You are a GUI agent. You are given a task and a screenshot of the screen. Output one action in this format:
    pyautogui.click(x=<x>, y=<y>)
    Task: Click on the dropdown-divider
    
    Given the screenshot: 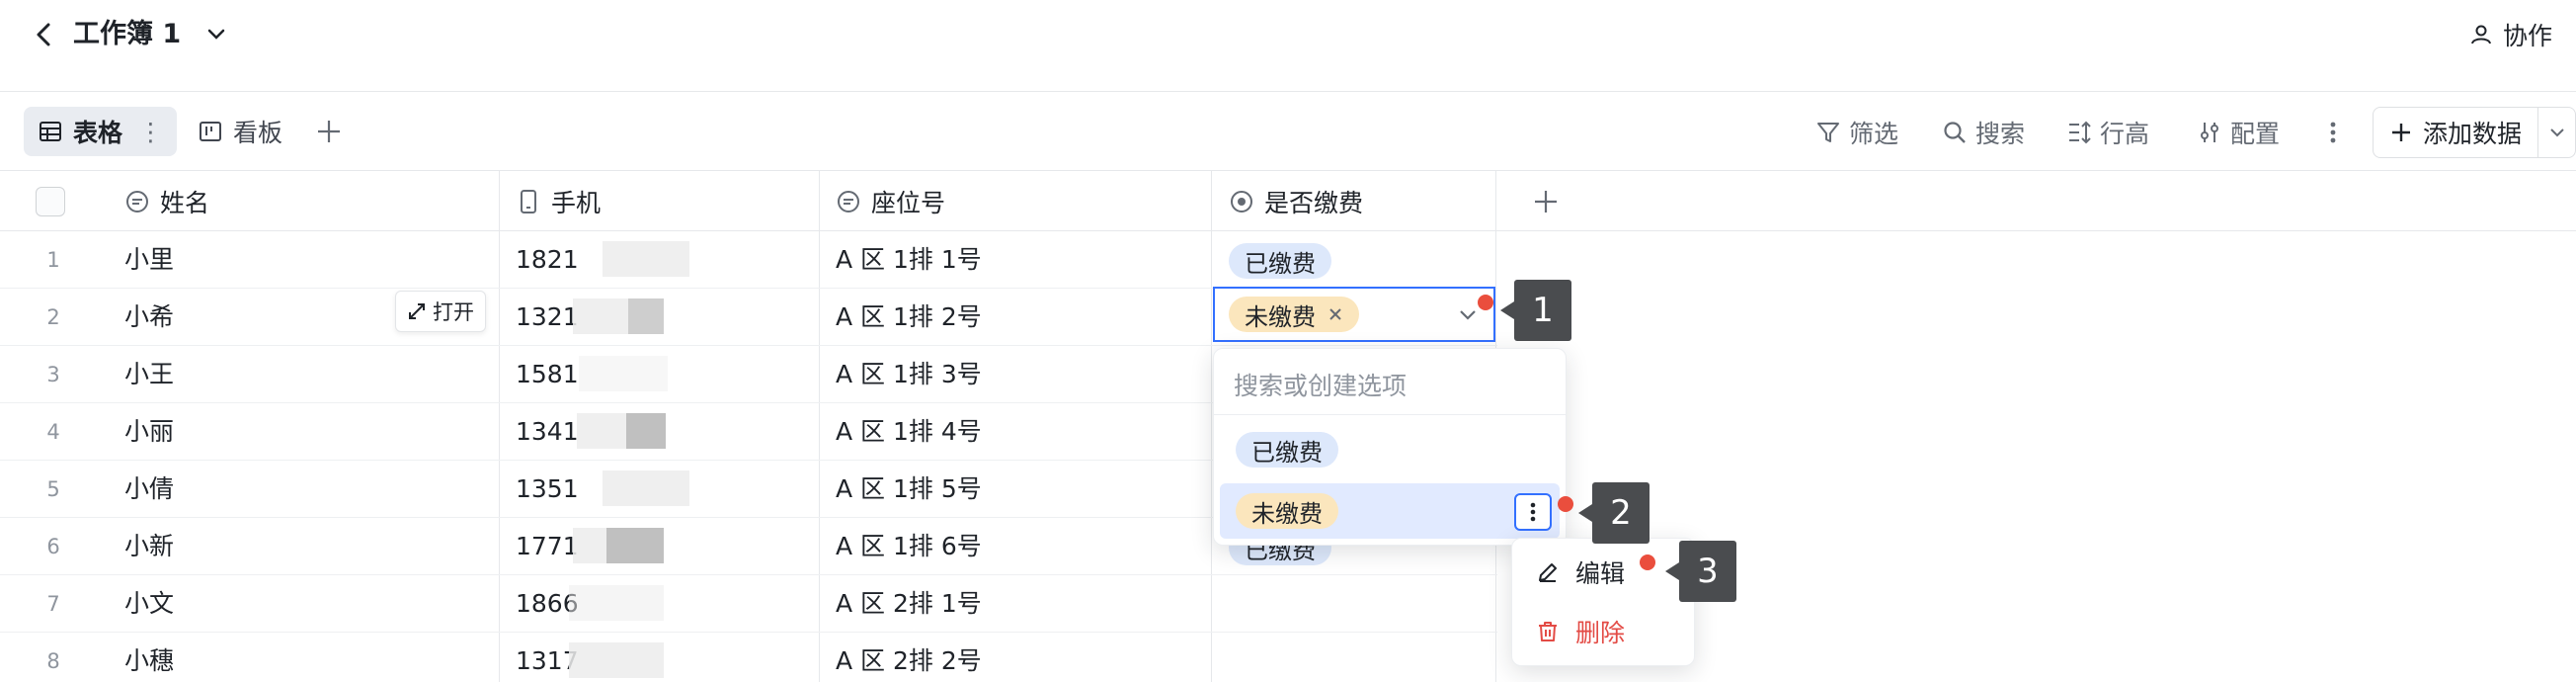 What is the action you would take?
    pyautogui.click(x=1390, y=414)
    